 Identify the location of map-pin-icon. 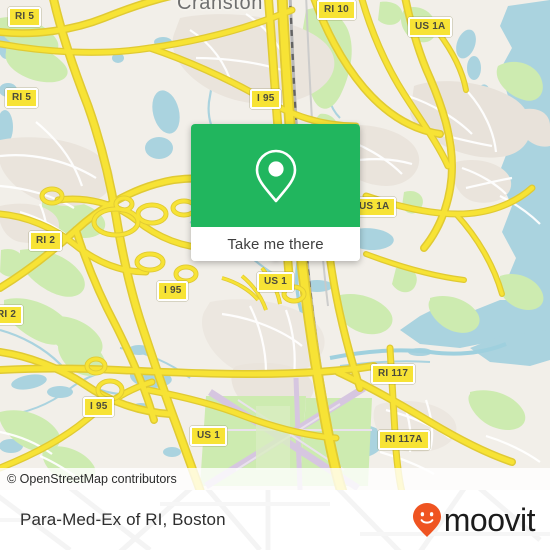
(275, 175).